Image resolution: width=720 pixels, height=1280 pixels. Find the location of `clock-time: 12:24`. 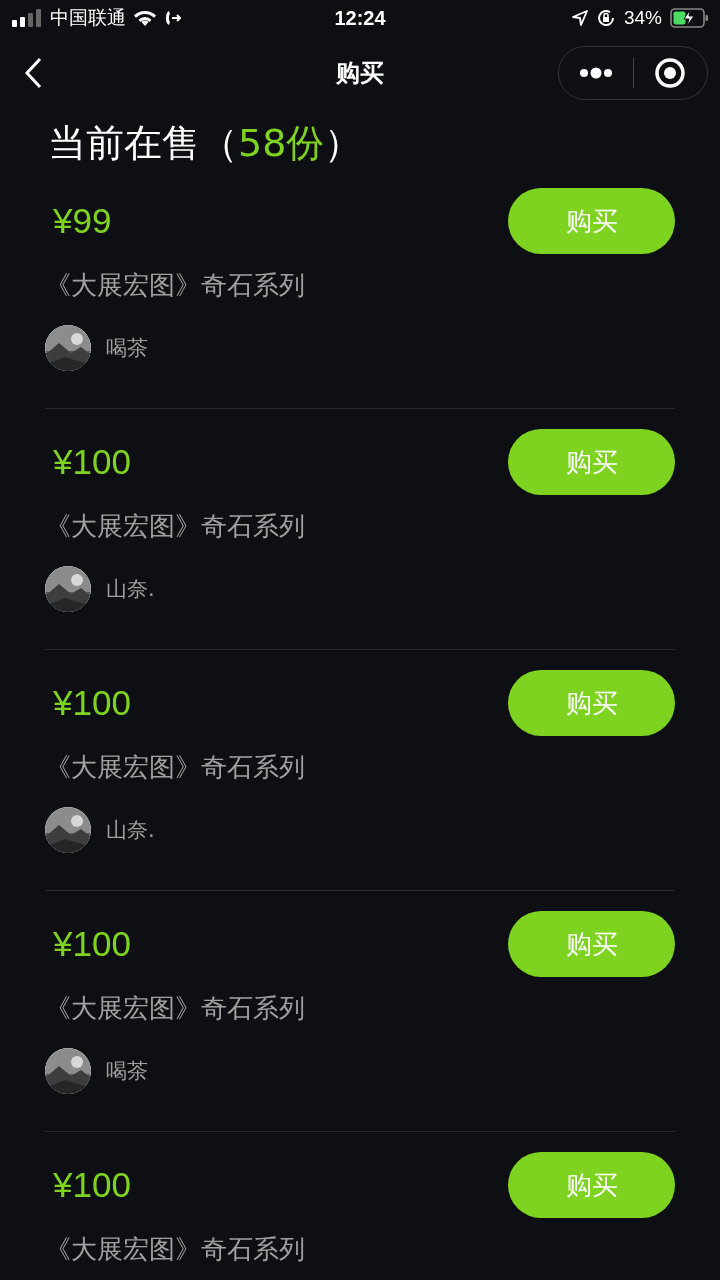

clock-time: 12:24 is located at coordinates (360, 18).